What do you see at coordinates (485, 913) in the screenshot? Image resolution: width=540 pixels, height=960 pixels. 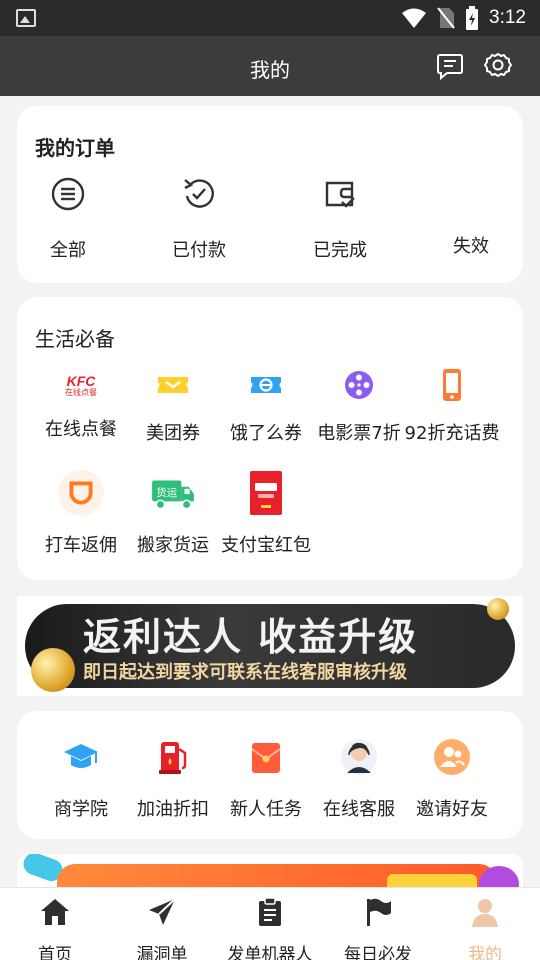 I see `user-icon` at bounding box center [485, 913].